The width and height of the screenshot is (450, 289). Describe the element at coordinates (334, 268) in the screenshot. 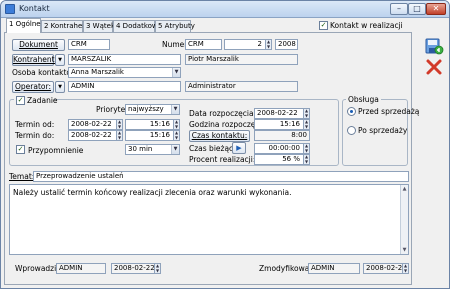

I see `zmodyfikowal-user-field: ADMIN` at that location.